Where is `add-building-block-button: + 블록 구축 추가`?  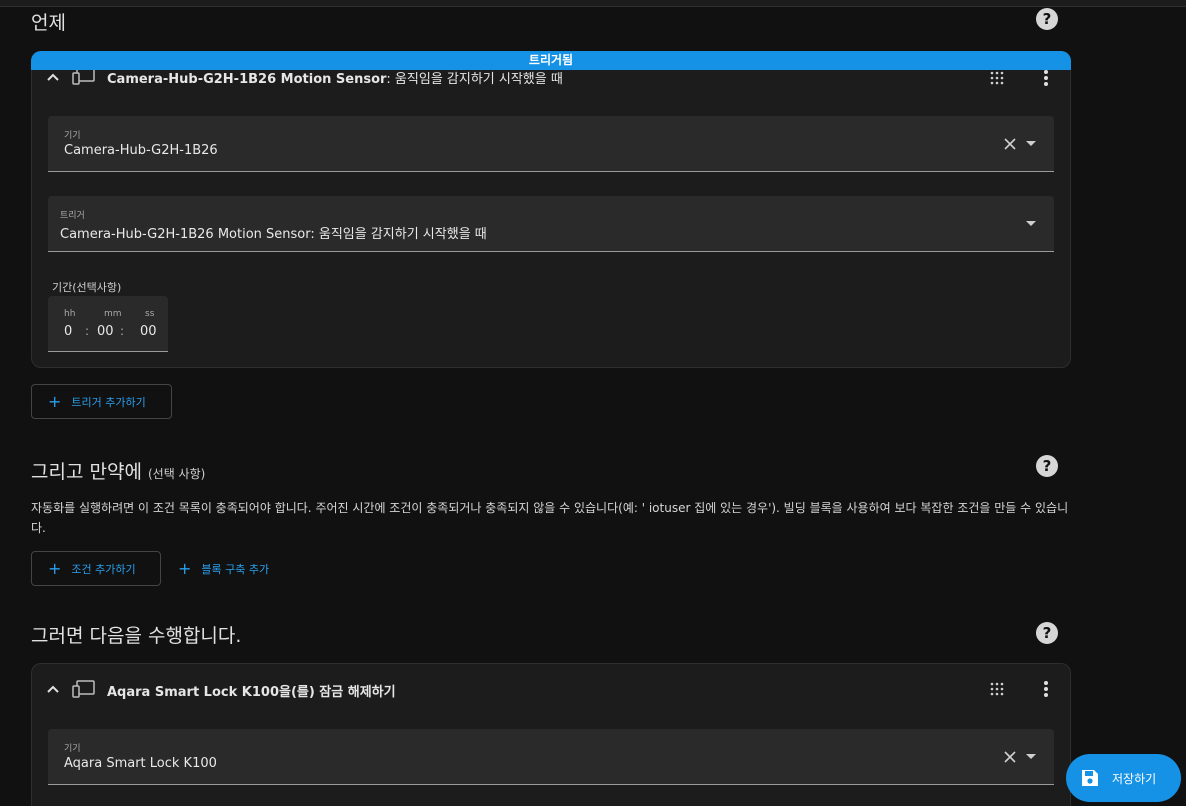
add-building-block-button: + 블록 구축 추가 is located at coordinates (223, 568).